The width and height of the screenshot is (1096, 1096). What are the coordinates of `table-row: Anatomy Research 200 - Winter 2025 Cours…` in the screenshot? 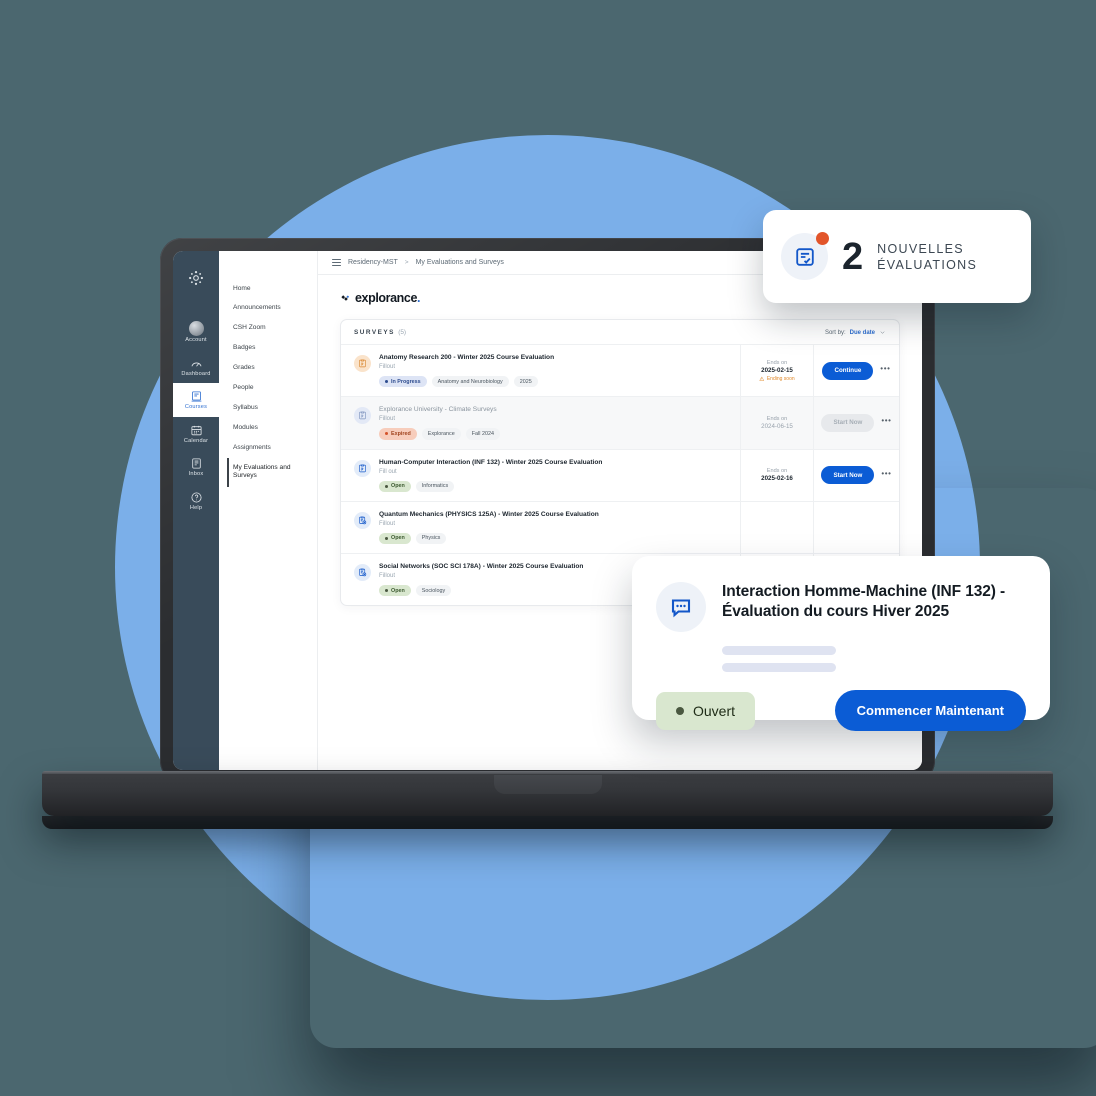 It's located at (620, 370).